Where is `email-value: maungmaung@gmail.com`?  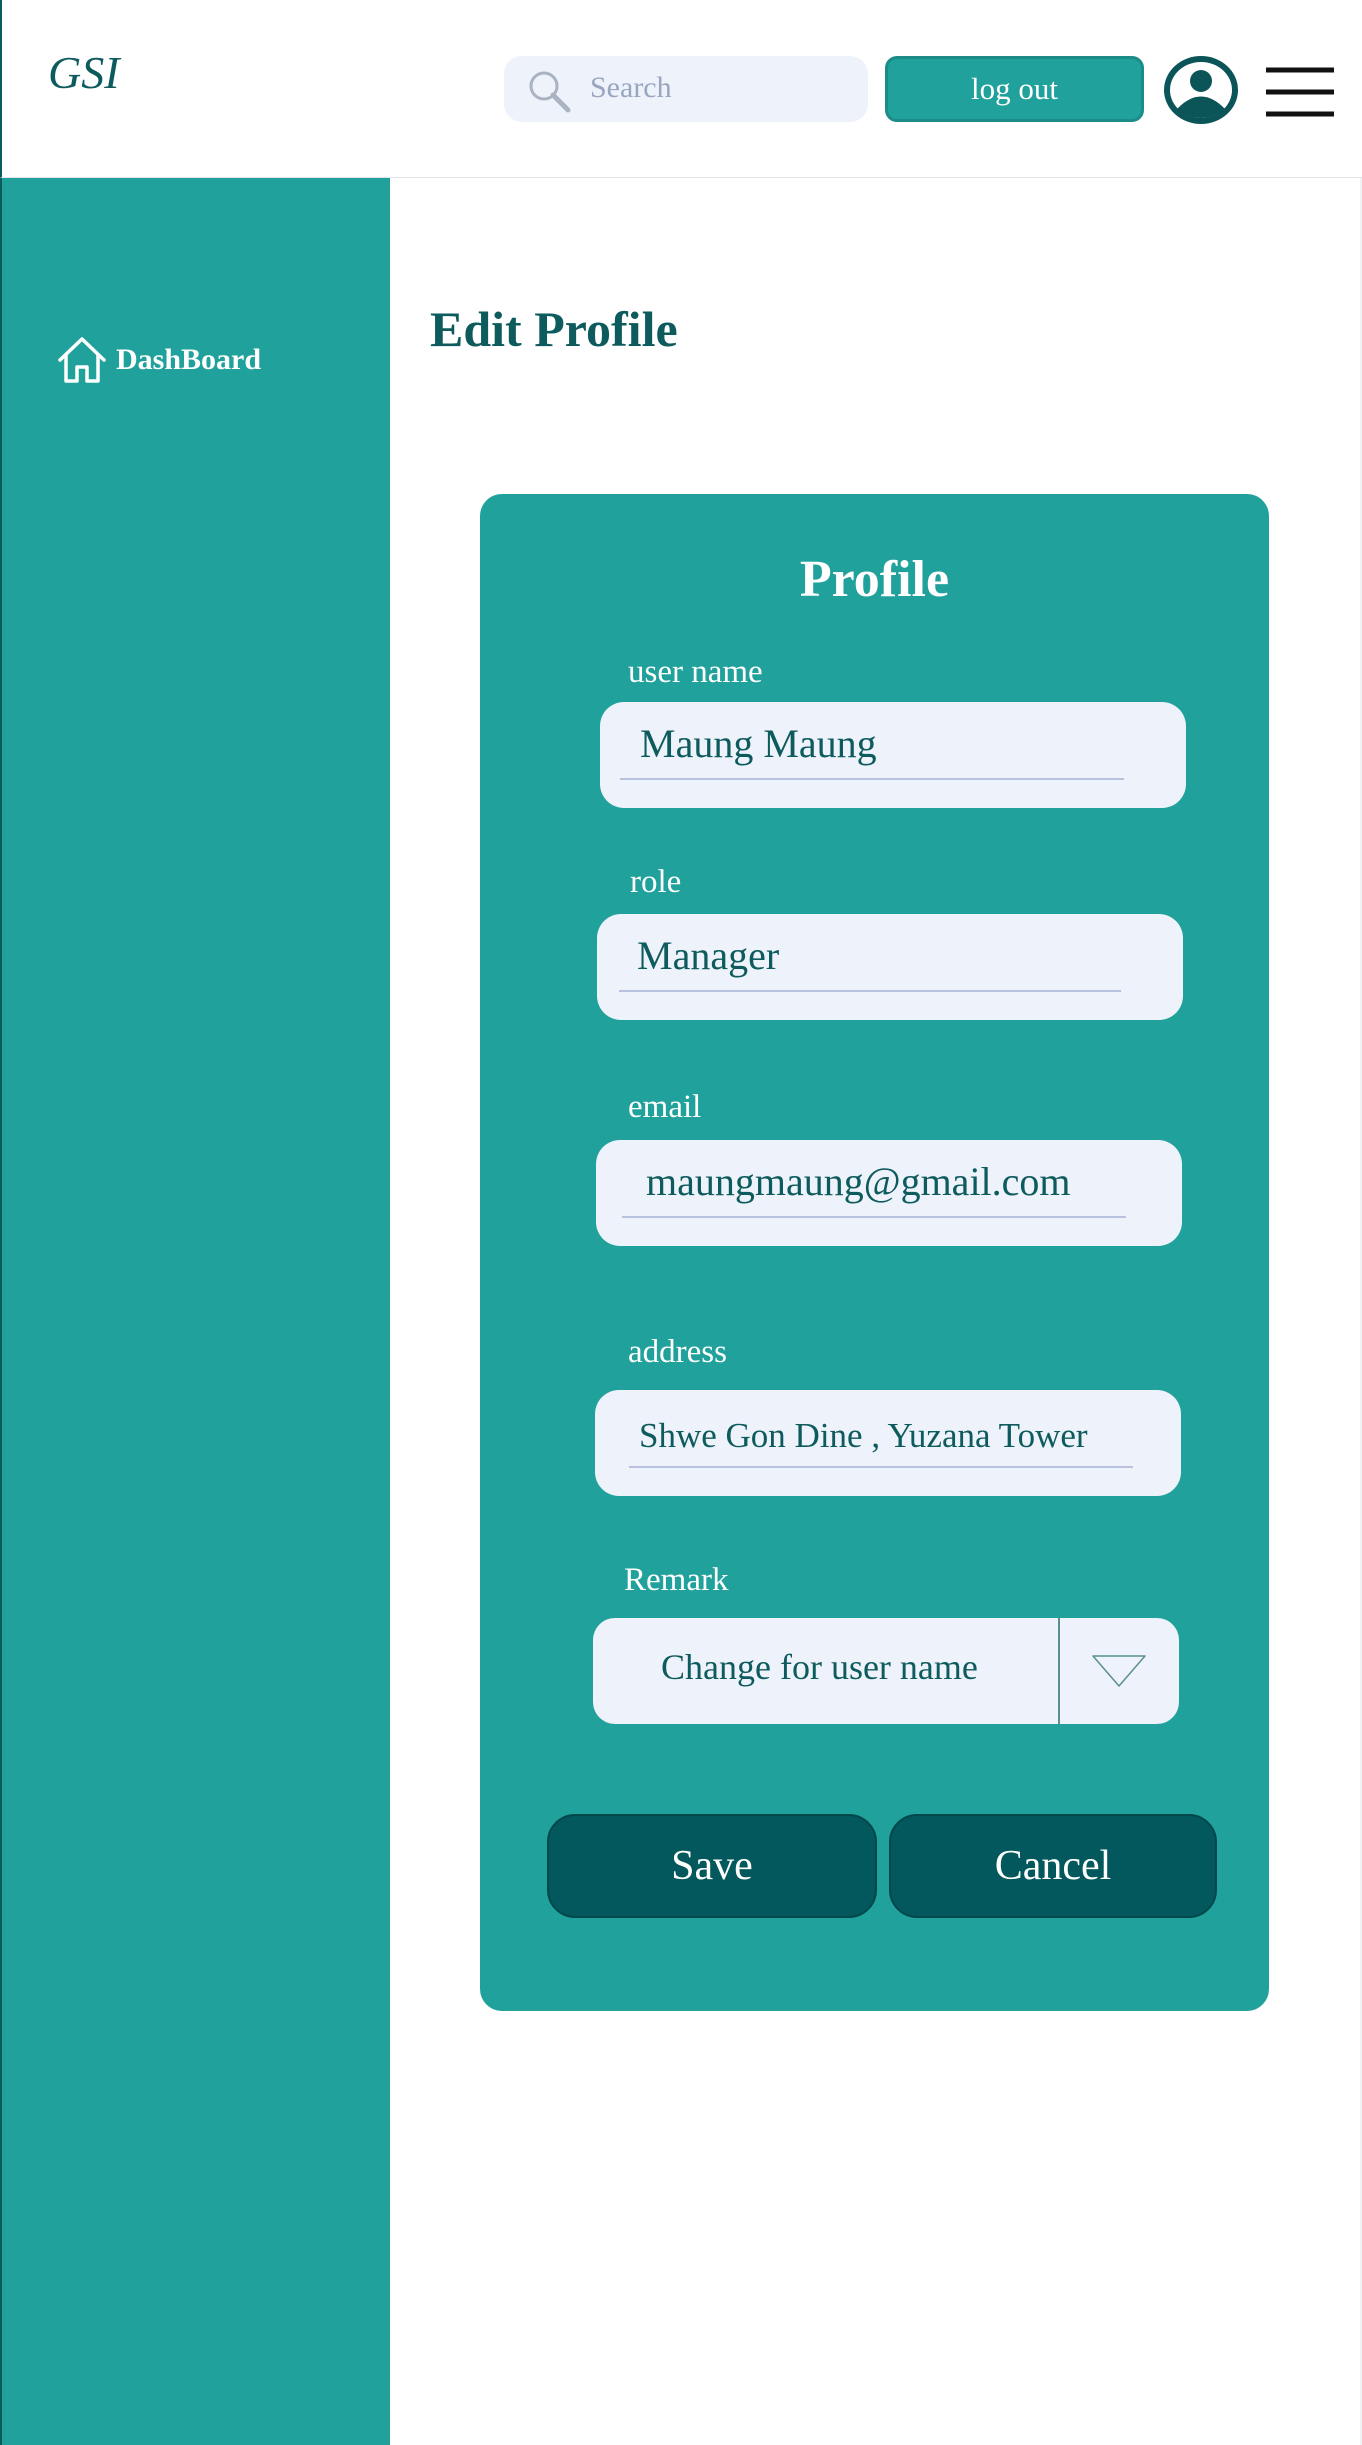
email-value: maungmaung@gmail.com is located at coordinates (858, 1181).